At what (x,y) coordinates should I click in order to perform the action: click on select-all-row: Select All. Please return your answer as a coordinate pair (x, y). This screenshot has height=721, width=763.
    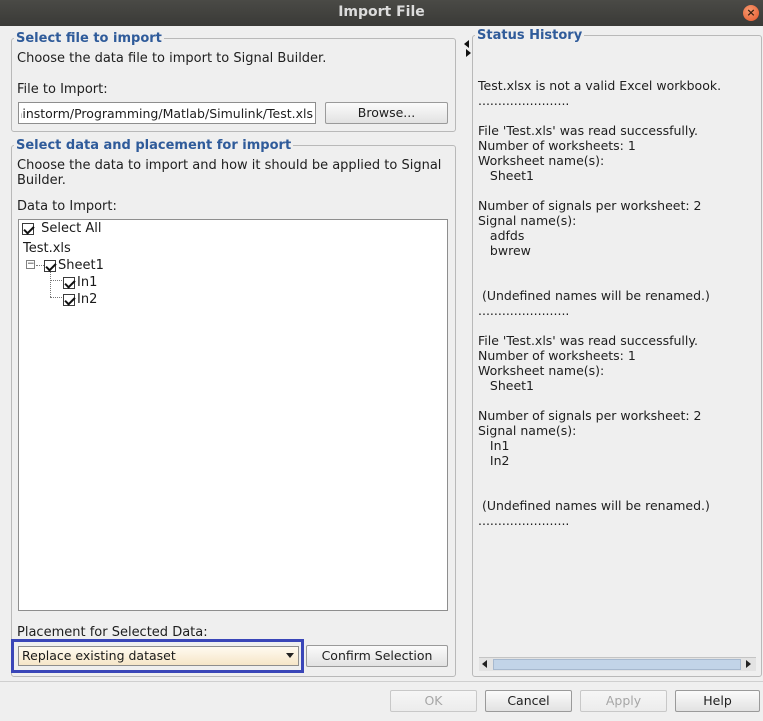
    Looking at the image, I should click on (62, 228).